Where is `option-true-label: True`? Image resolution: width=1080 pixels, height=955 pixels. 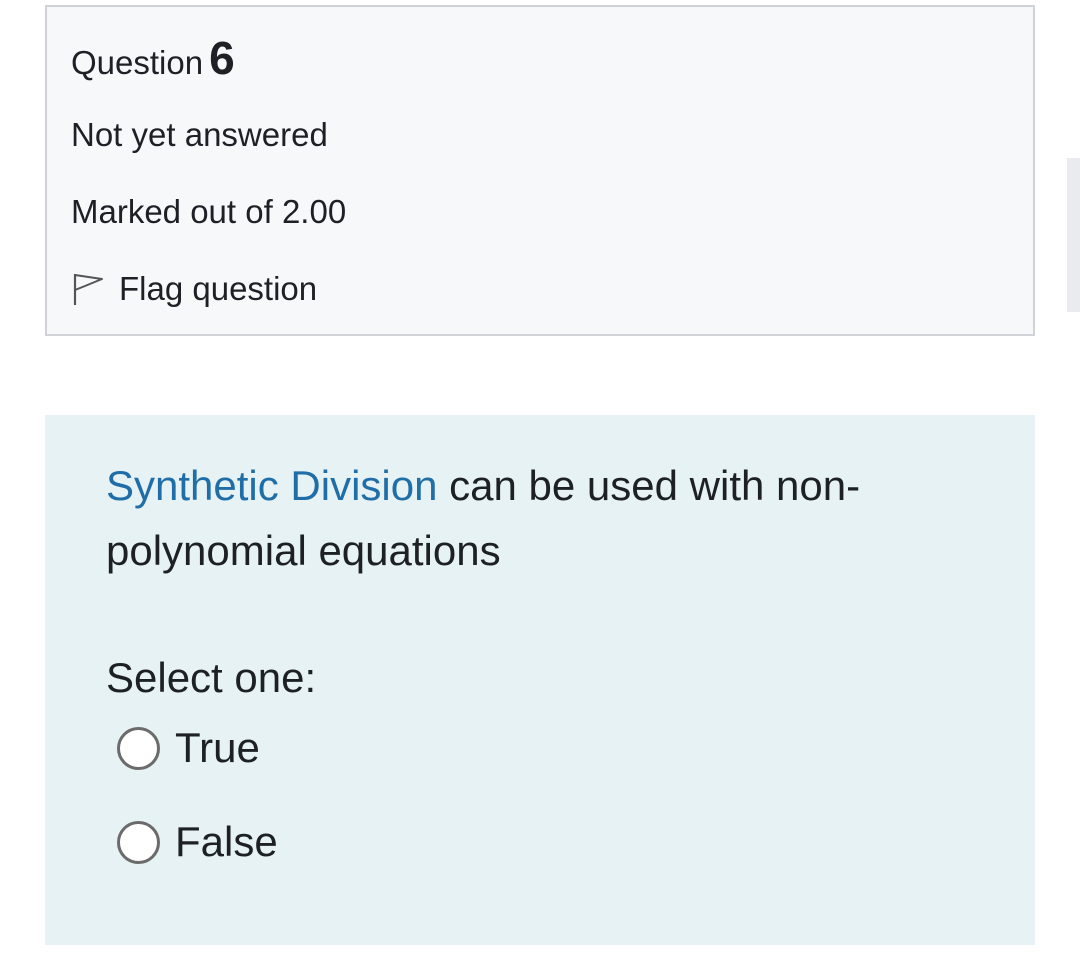
option-true-label: True is located at coordinates (217, 748).